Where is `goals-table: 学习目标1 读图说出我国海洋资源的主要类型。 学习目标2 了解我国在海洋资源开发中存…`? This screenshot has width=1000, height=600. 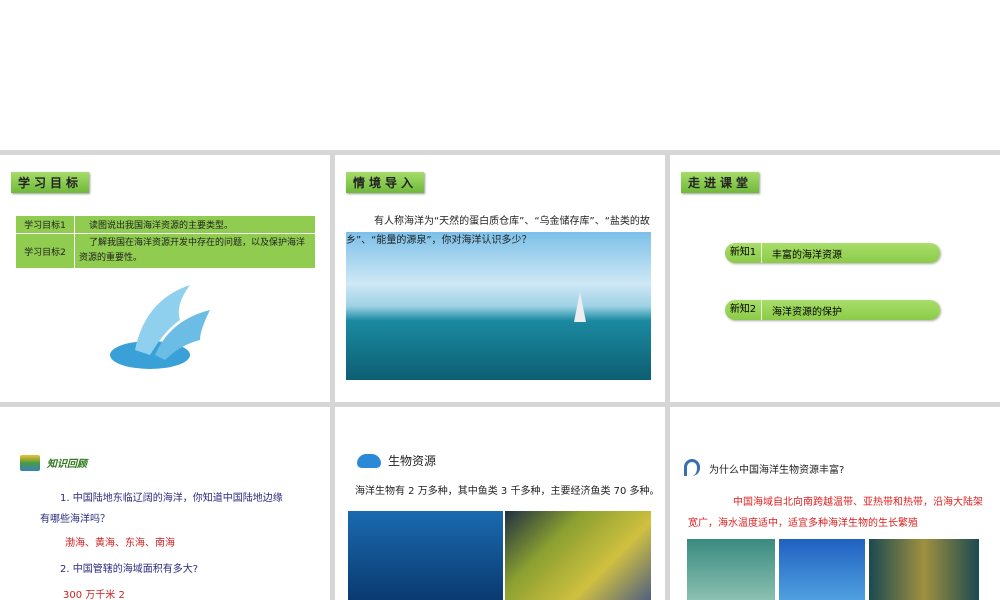 goals-table: 学习目标1 读图说出我国海洋资源的主要类型。 学习目标2 了解我国在海洋资源开发中存… is located at coordinates (165, 242).